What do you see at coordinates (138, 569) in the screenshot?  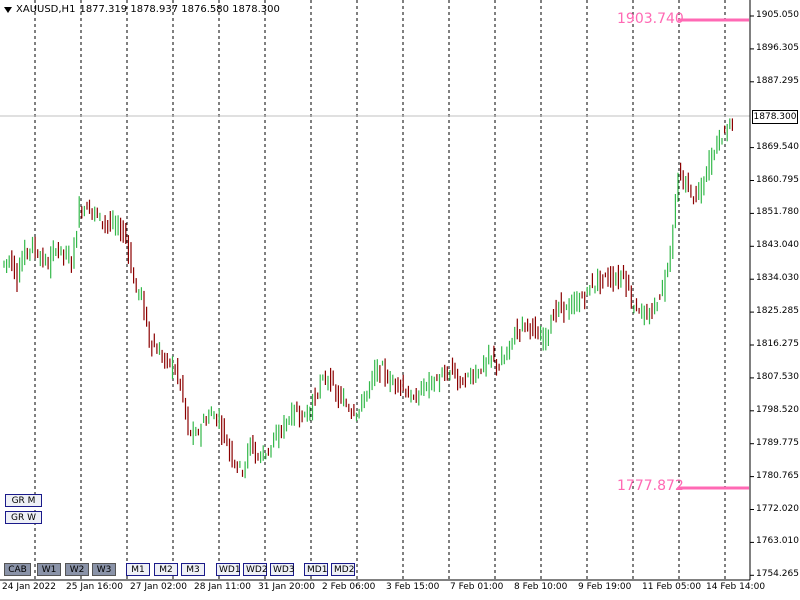 I see `timeframe-button-m1: M1` at bounding box center [138, 569].